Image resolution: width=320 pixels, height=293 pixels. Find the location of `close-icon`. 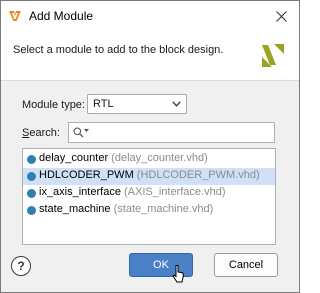

close-icon is located at coordinates (281, 16).